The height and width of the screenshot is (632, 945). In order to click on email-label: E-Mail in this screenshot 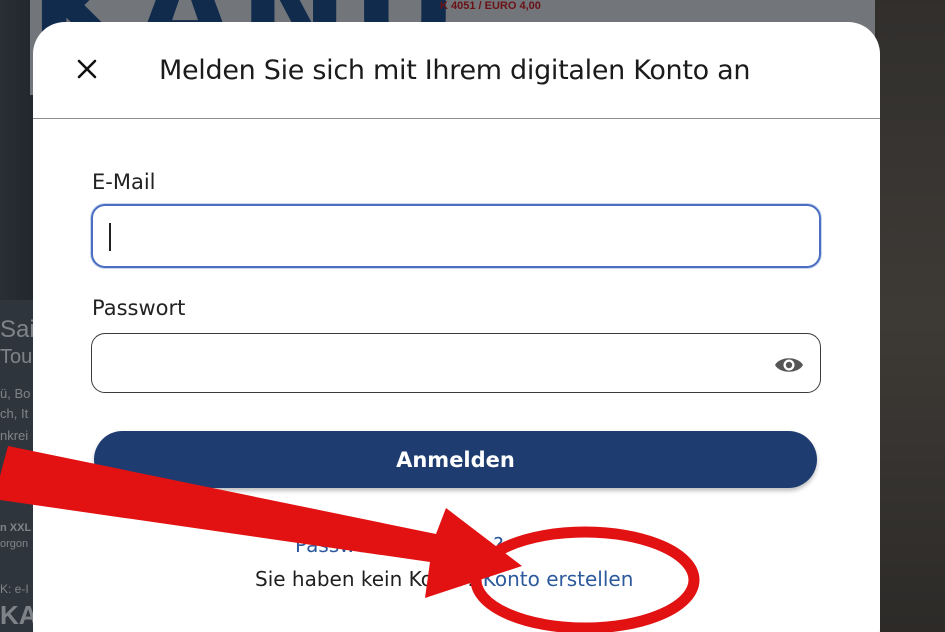, I will do `click(124, 182)`.